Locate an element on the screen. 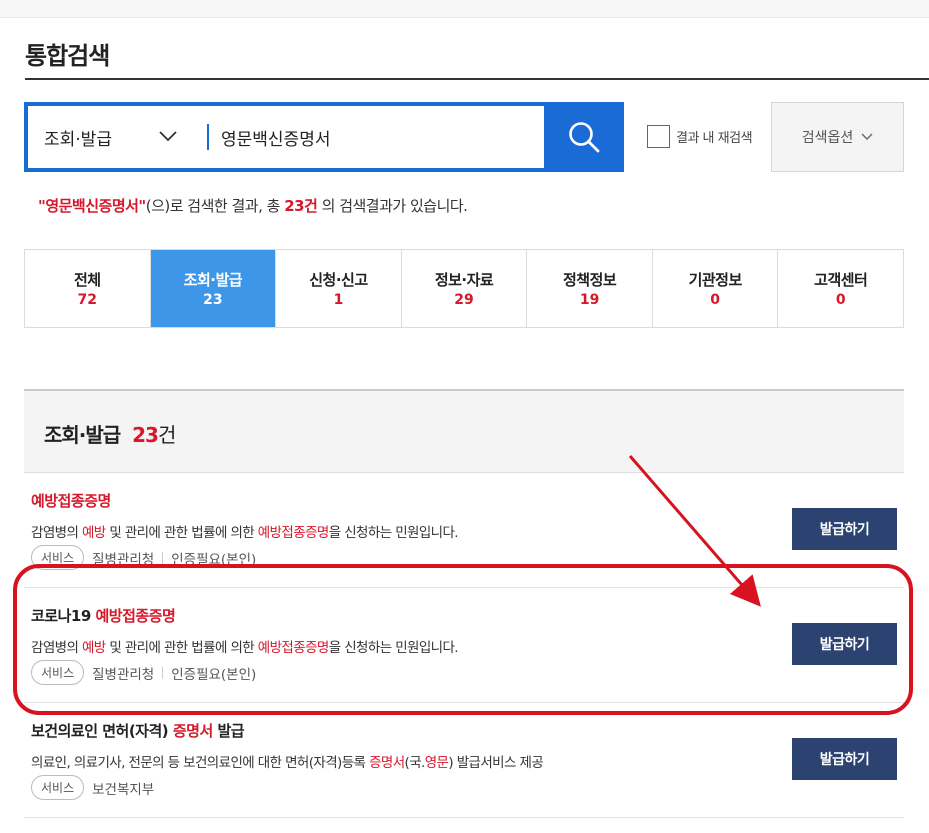  tab-count: 19 is located at coordinates (589, 300).